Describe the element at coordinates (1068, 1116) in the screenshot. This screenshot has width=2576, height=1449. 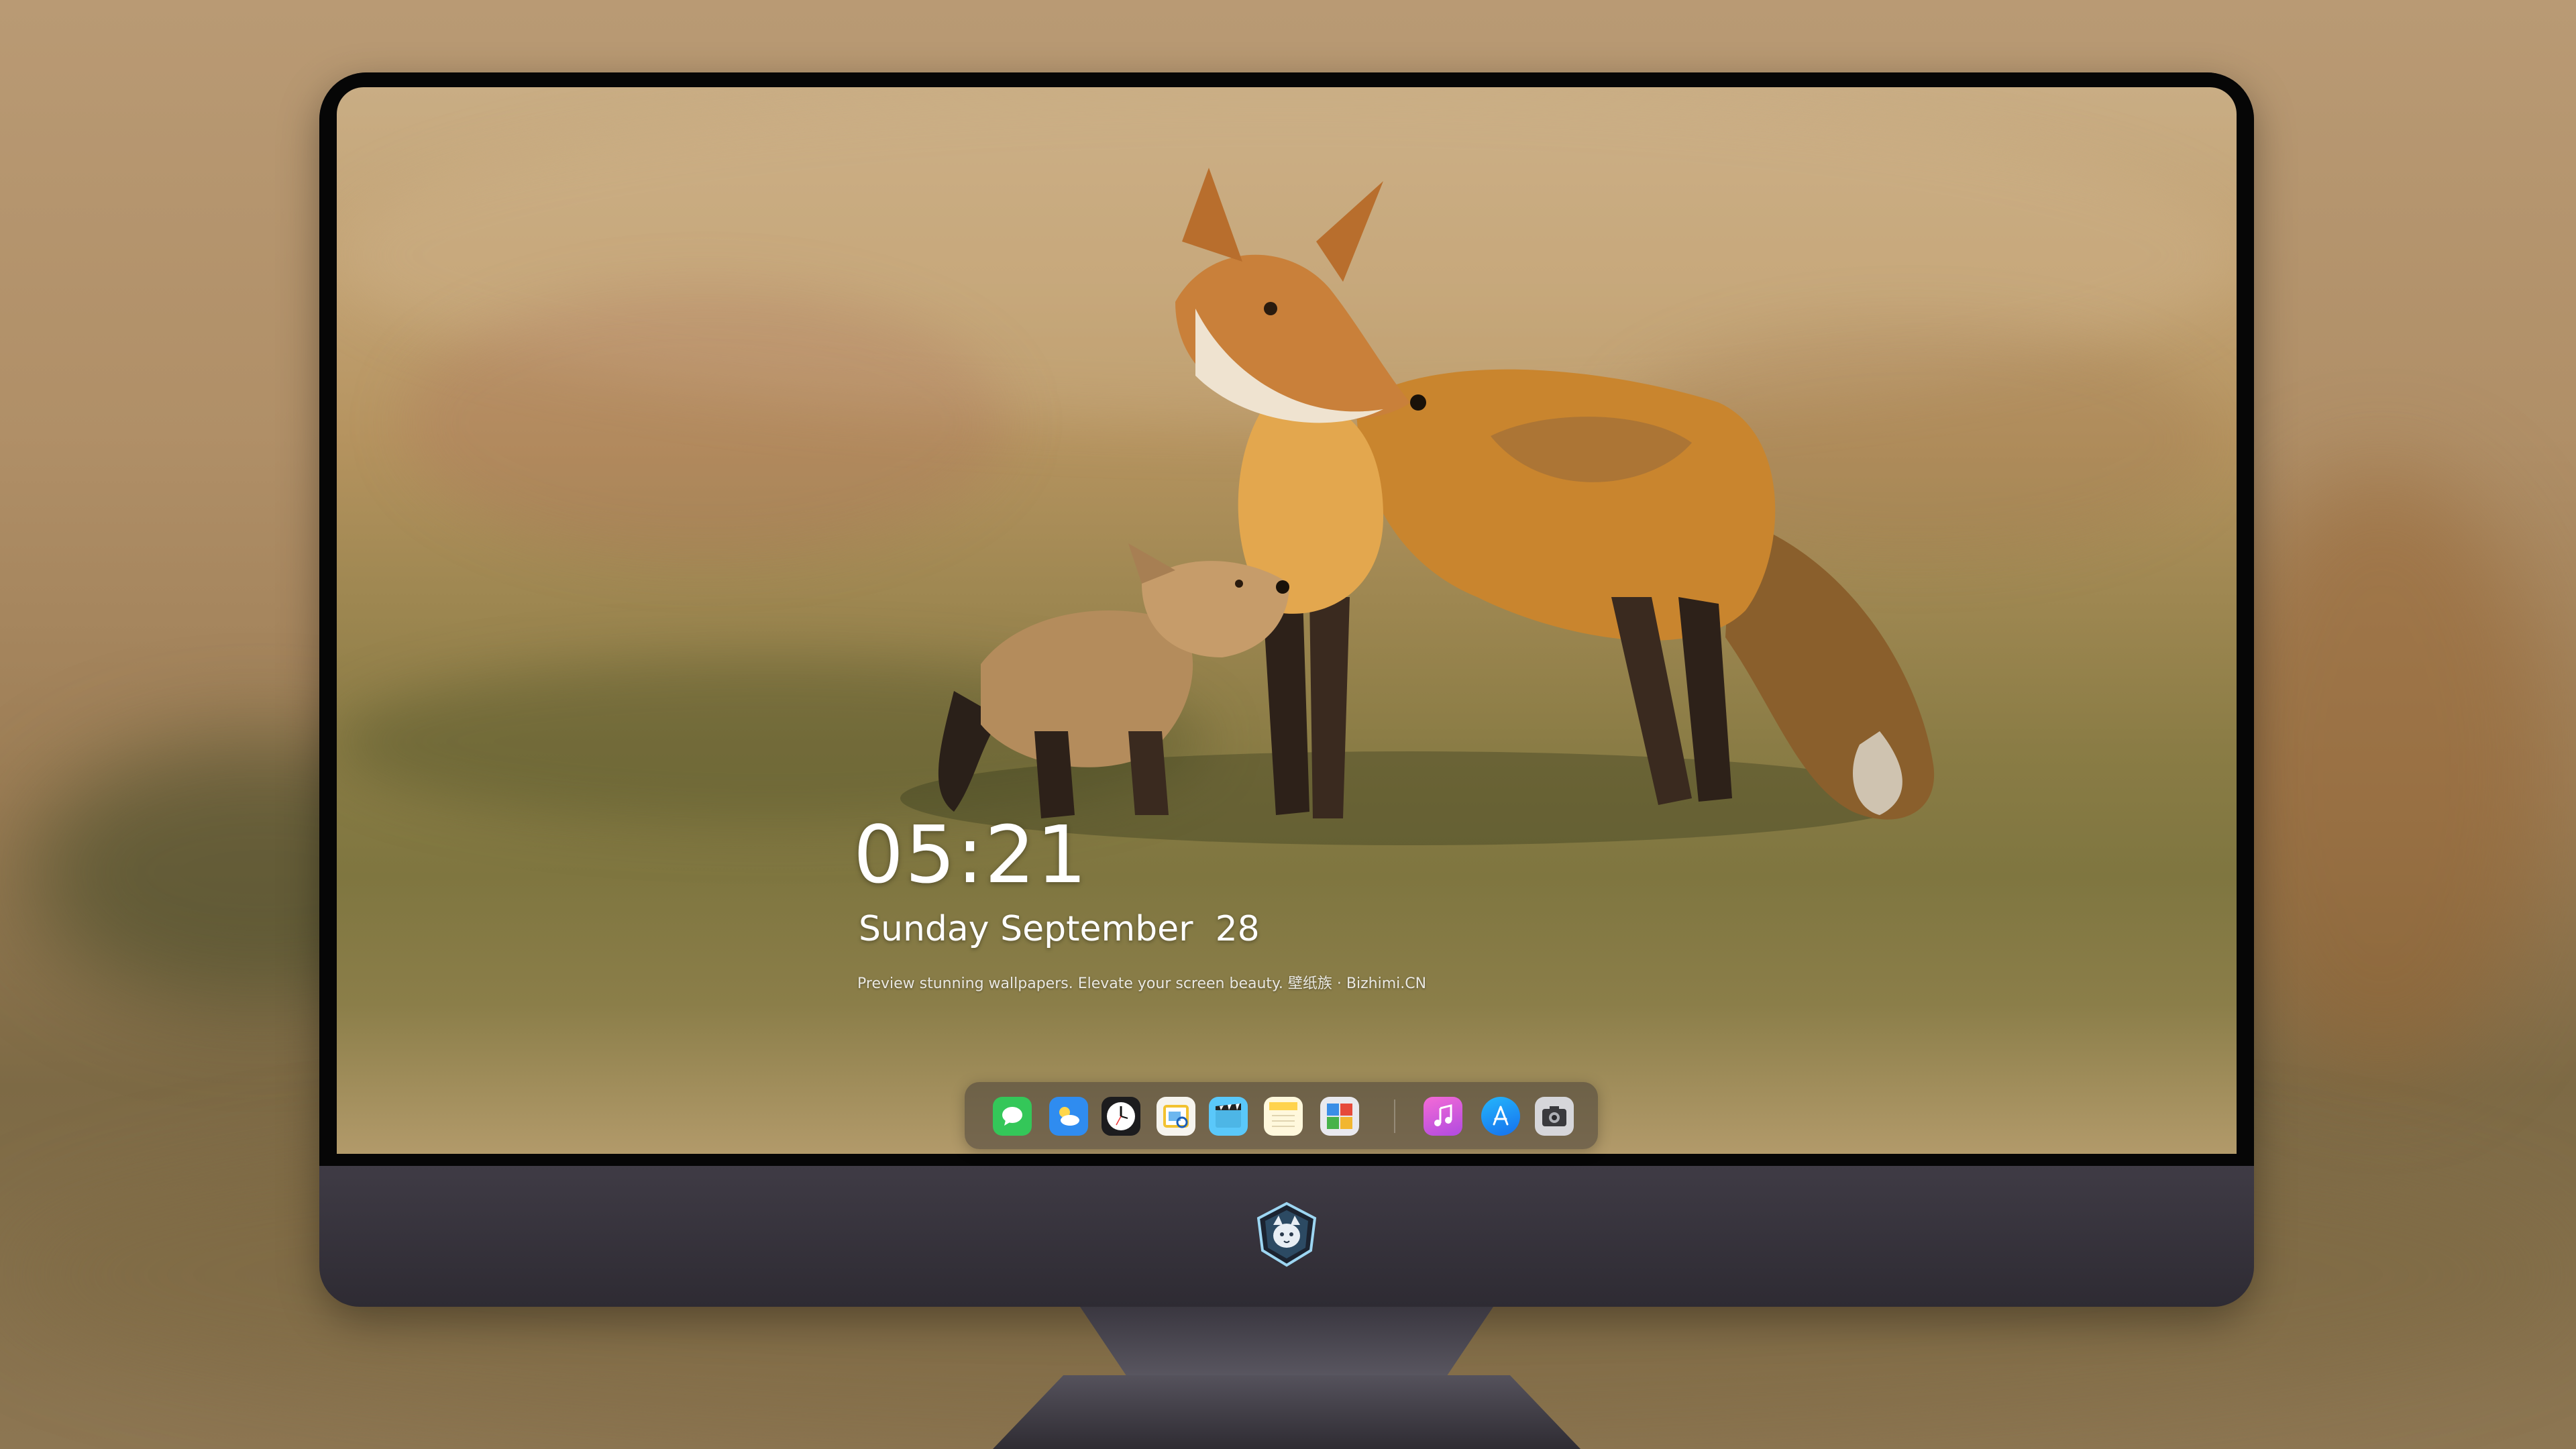
I see `weather-icon` at that location.